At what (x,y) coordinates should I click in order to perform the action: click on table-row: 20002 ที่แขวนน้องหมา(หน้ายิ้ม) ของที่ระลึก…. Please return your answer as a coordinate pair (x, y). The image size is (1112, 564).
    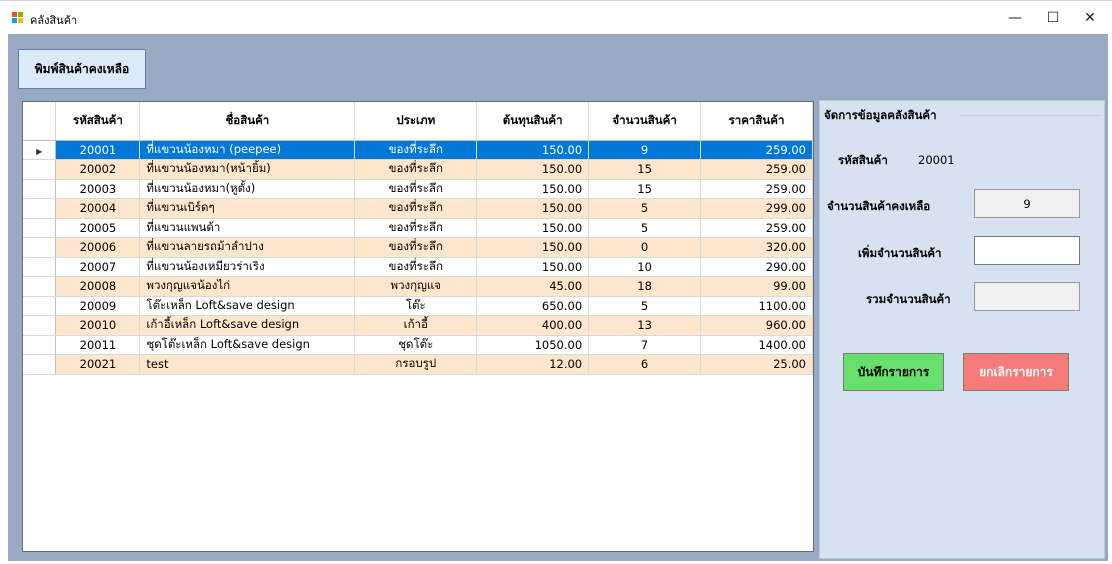
    Looking at the image, I should click on (418, 169).